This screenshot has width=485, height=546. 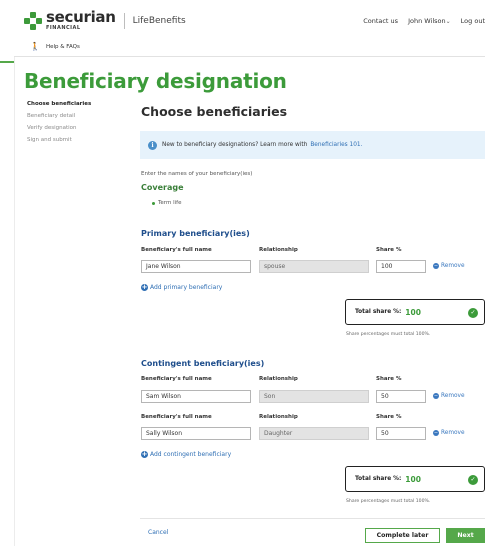 I want to click on primary-total-value: 100, so click(x=413, y=312).